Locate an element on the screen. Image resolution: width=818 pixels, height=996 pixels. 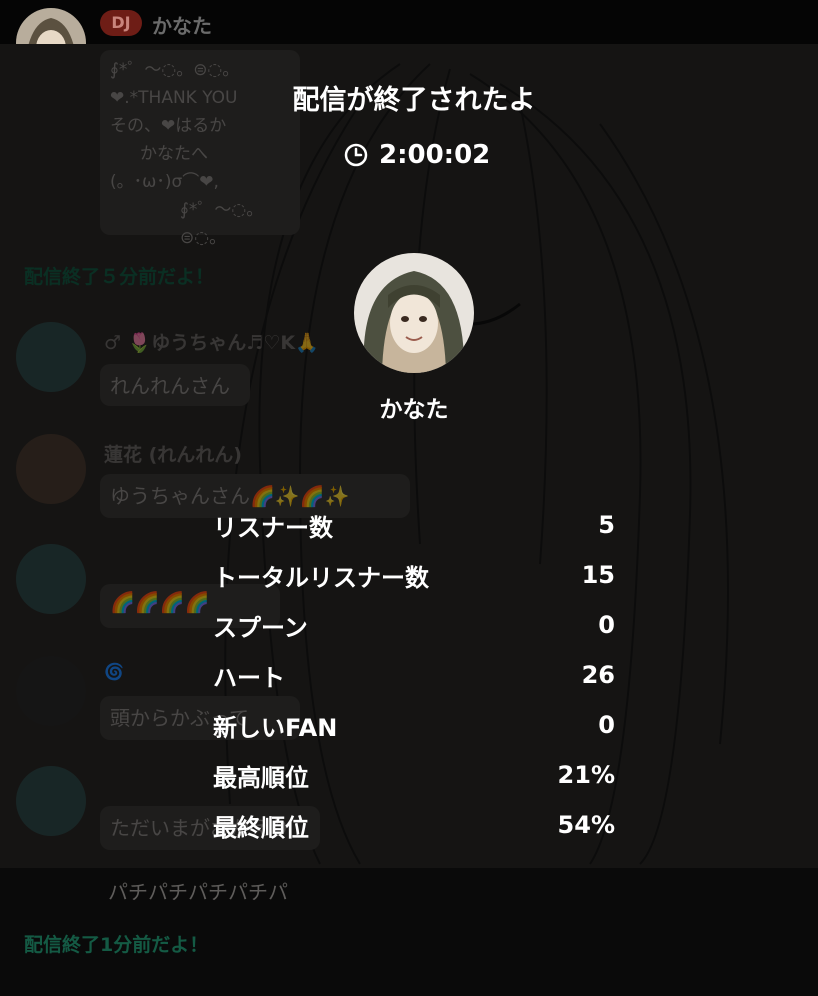
dj-badge: DJ is located at coordinates (121, 23).